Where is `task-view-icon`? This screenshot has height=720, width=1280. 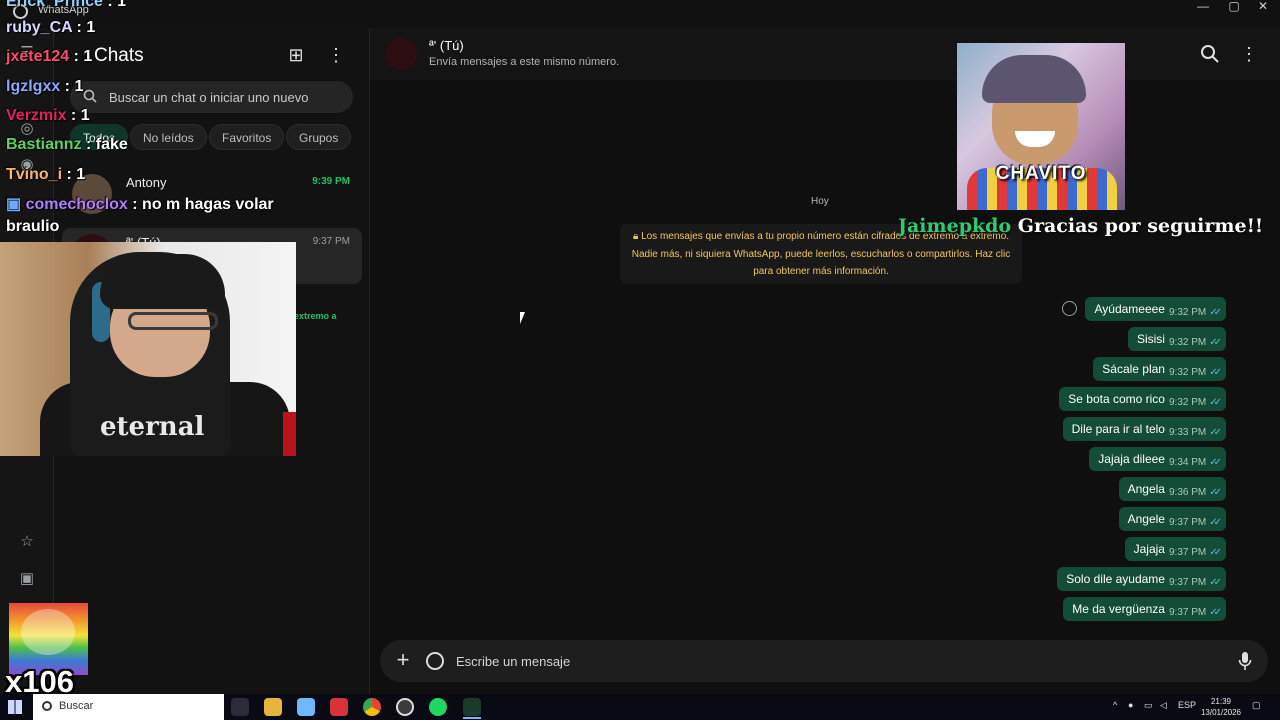
task-view-icon is located at coordinates (240, 707).